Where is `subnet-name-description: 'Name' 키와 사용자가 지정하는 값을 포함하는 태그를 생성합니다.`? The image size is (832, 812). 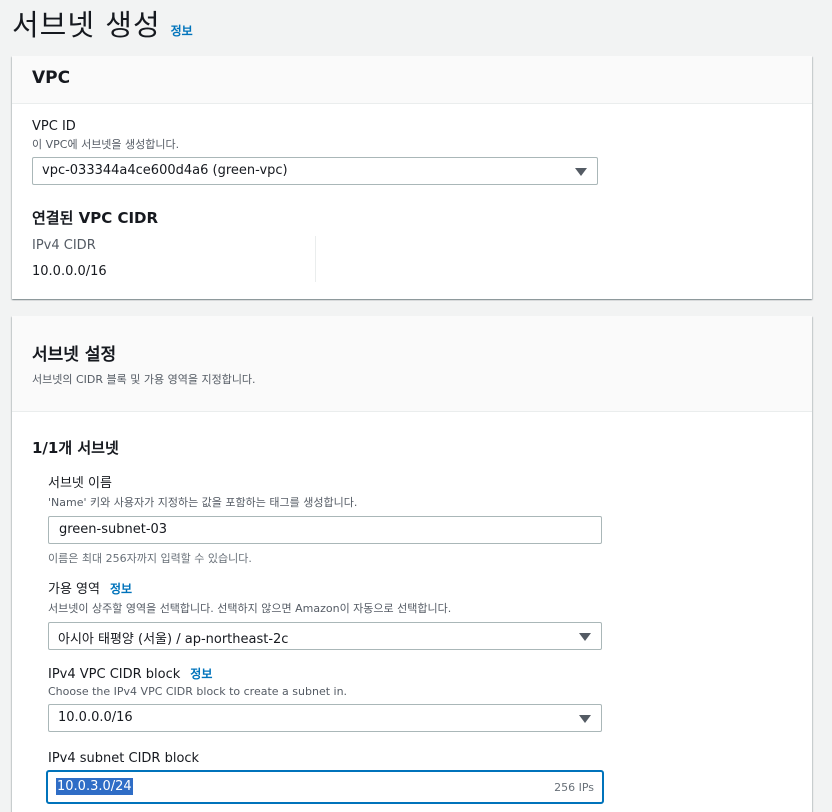 subnet-name-description: 'Name' 키와 사용자가 지정하는 값을 포함하는 태그를 생성합니다. is located at coordinates (203, 502).